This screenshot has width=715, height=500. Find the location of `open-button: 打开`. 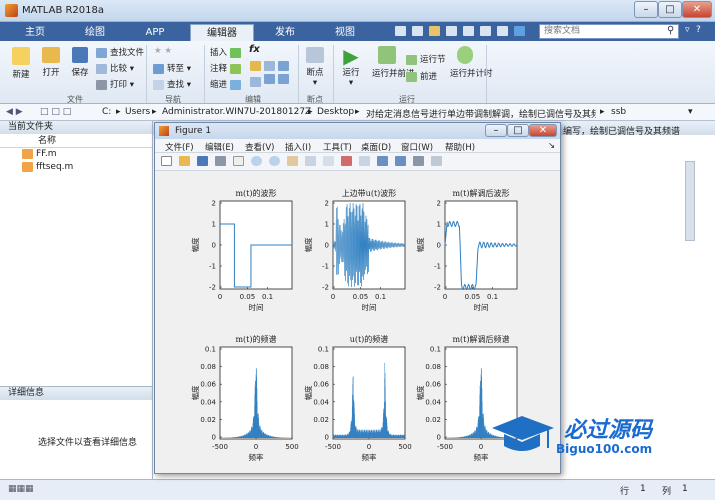

open-button: 打开 is located at coordinates (51, 62).